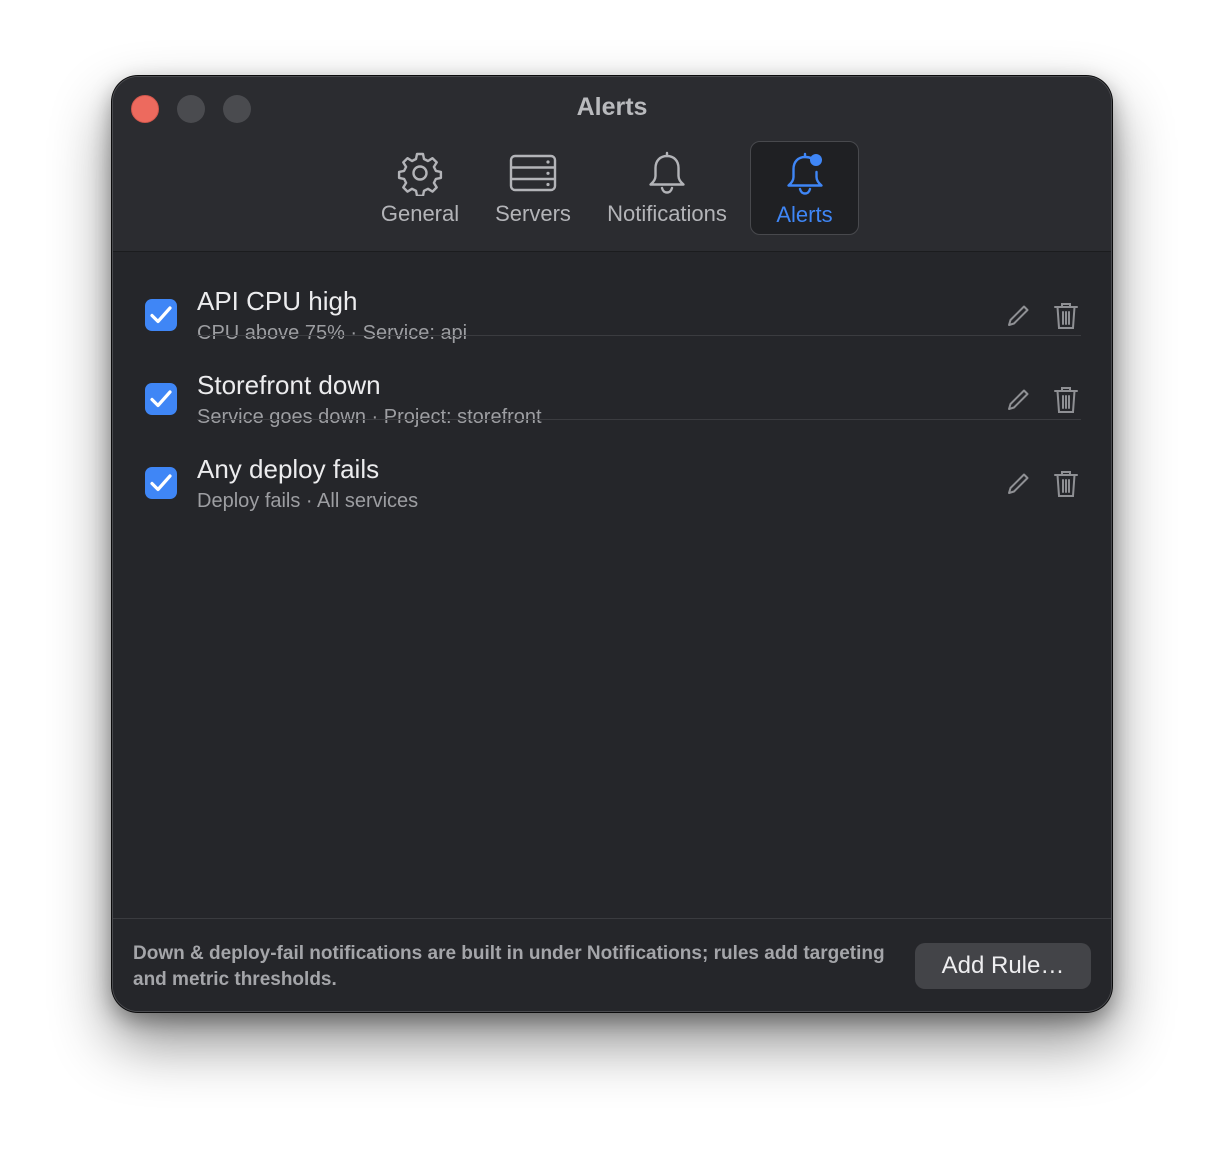  I want to click on tab-alerts: Alerts, so click(804, 188).